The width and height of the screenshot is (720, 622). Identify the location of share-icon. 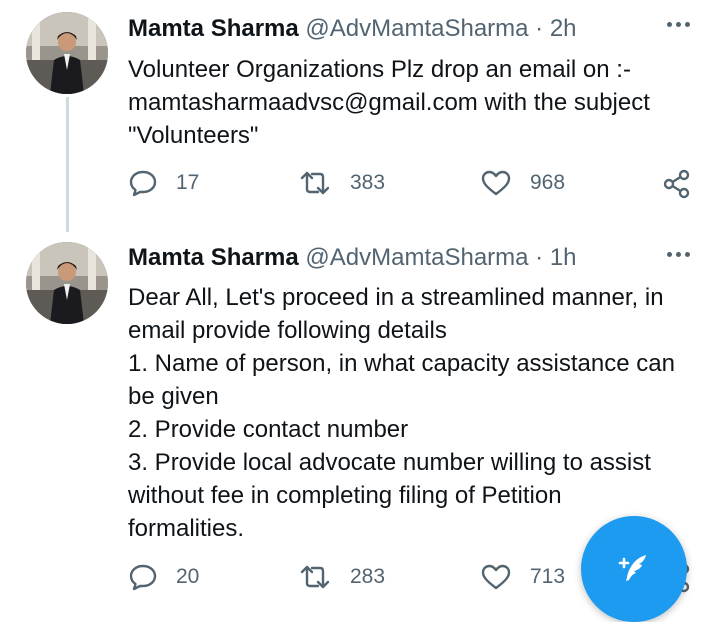
(676, 184).